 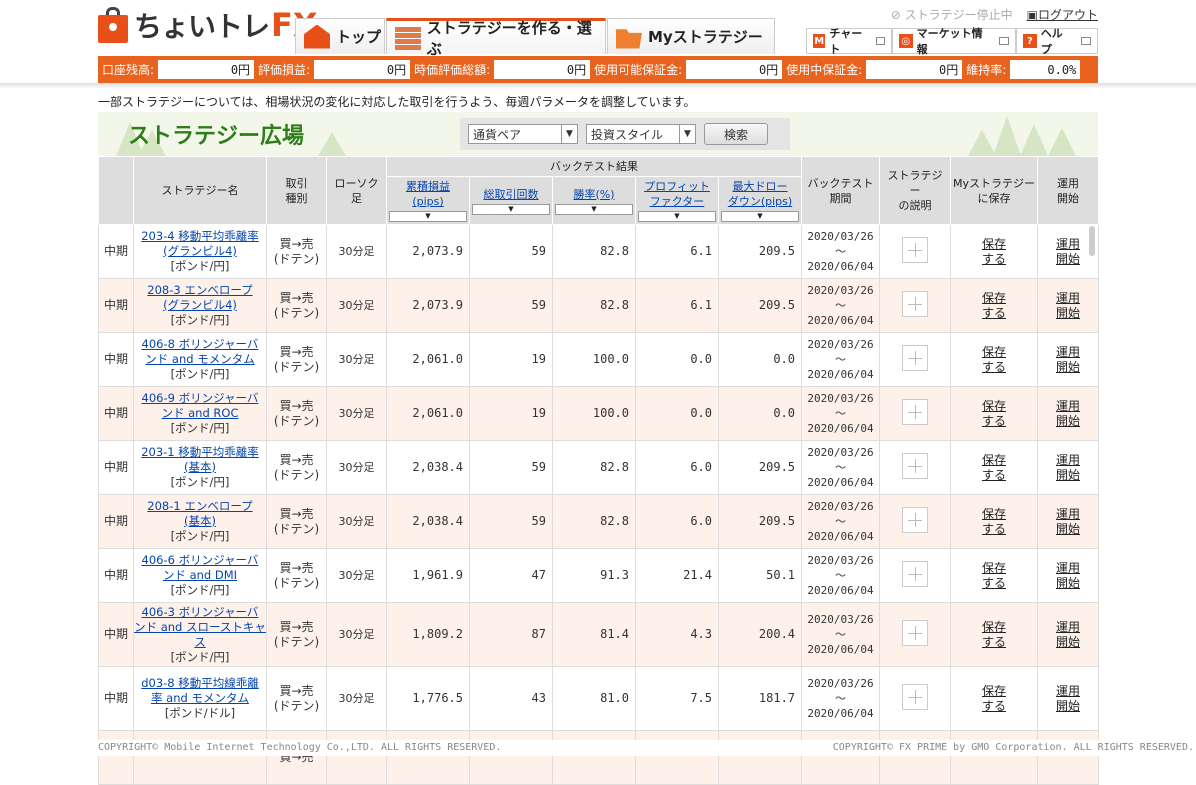 I want to click on cell-pf: 0.0, so click(x=677, y=359).